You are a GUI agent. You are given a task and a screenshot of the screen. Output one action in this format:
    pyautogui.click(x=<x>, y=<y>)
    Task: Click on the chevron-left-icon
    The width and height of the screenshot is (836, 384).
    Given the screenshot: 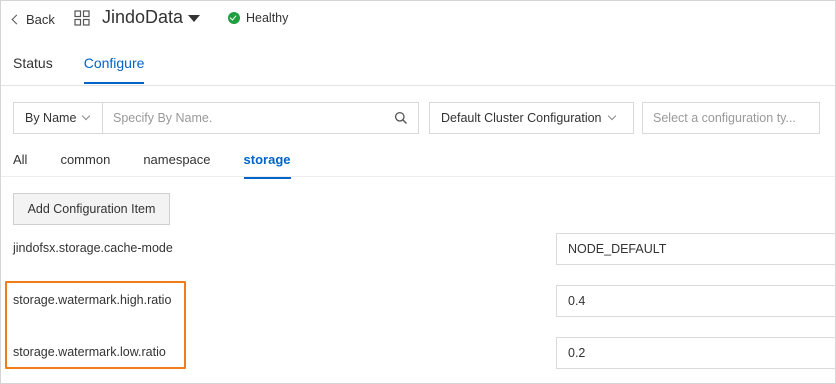 What is the action you would take?
    pyautogui.click(x=16, y=19)
    